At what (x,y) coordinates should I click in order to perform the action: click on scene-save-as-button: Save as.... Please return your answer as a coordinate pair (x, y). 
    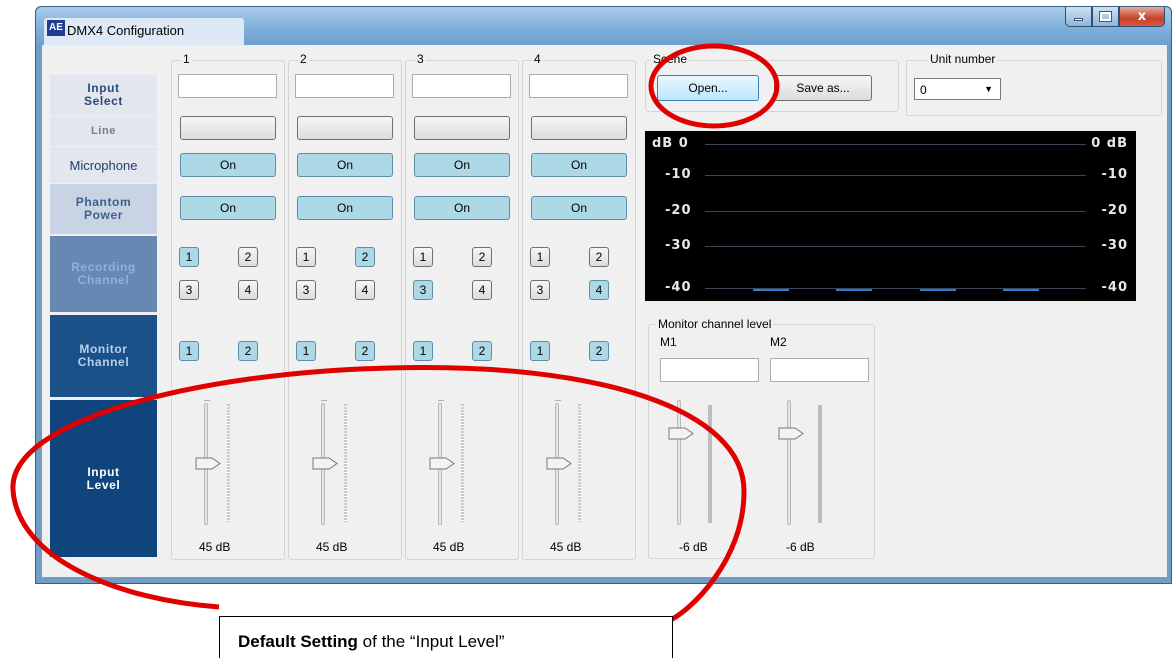
    Looking at the image, I should click on (823, 88).